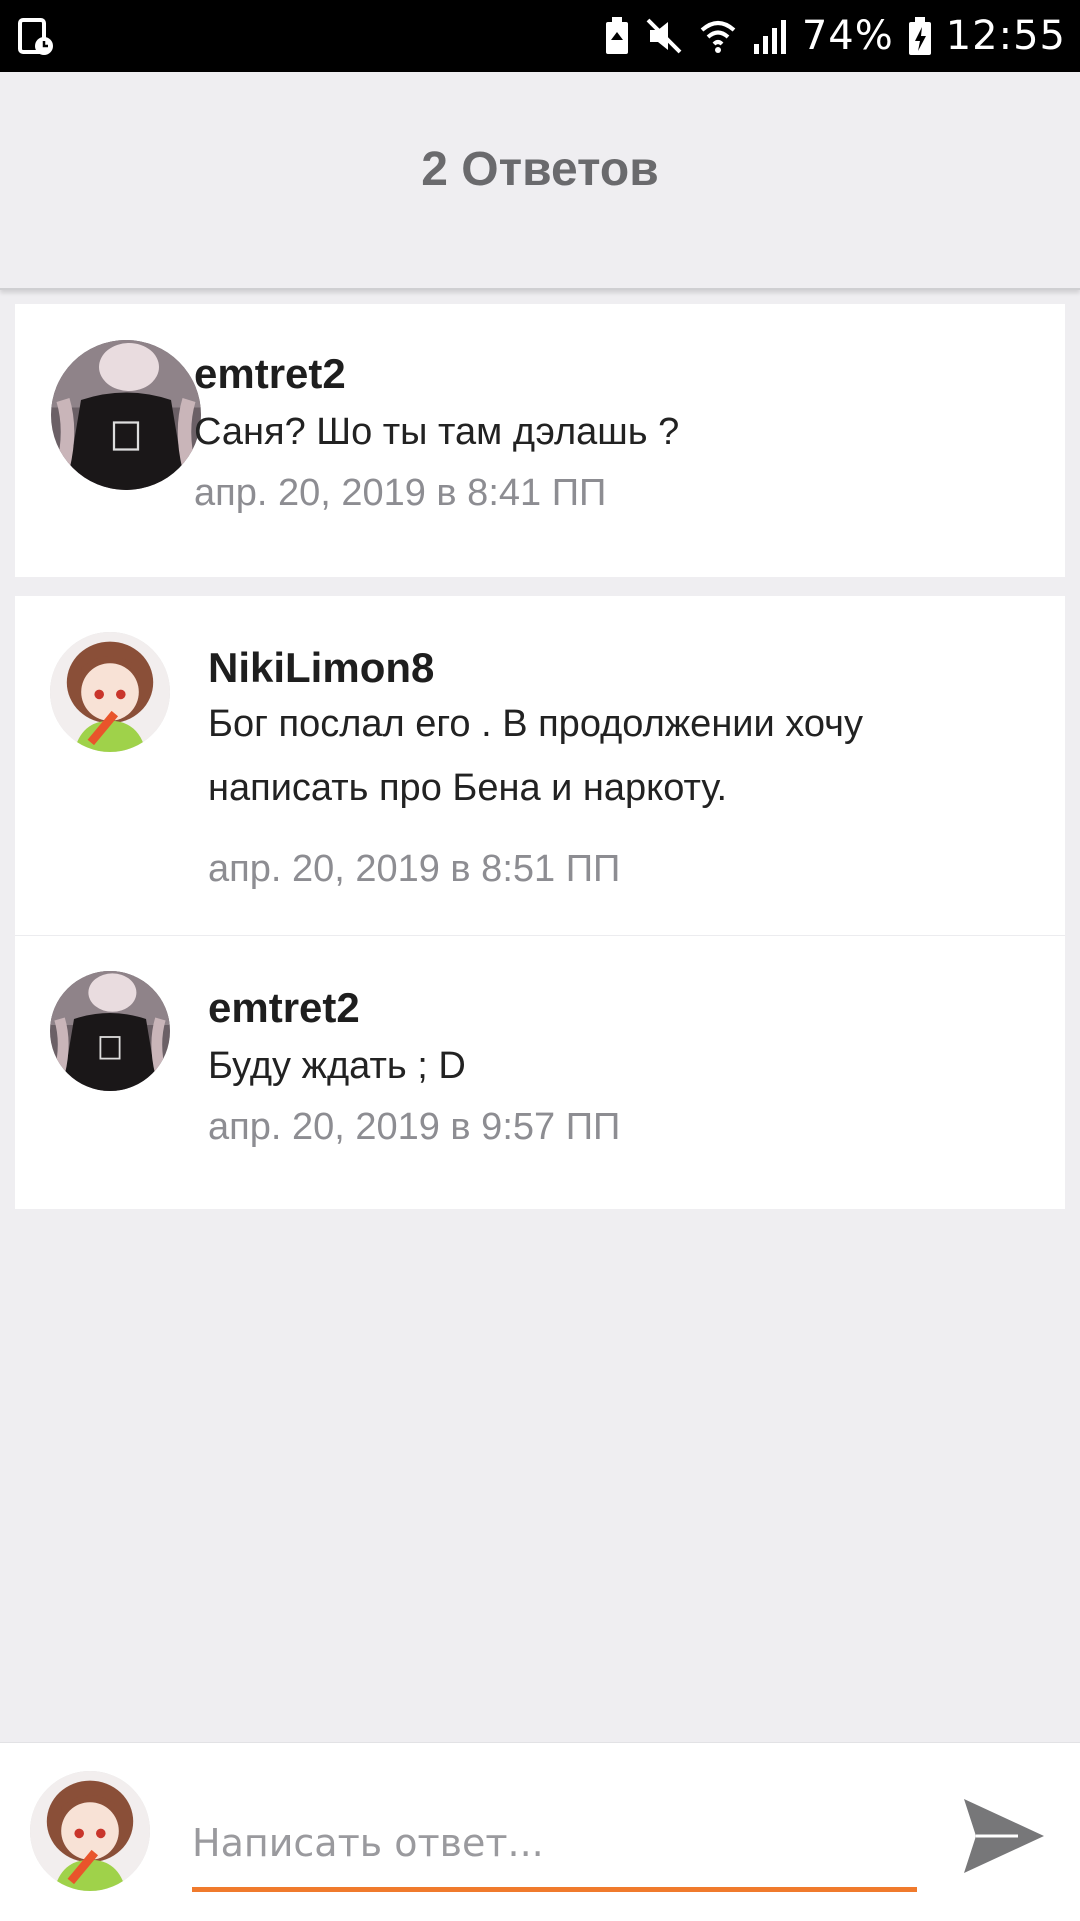 The width and height of the screenshot is (1080, 1921). I want to click on send-button, so click(1003, 1836).